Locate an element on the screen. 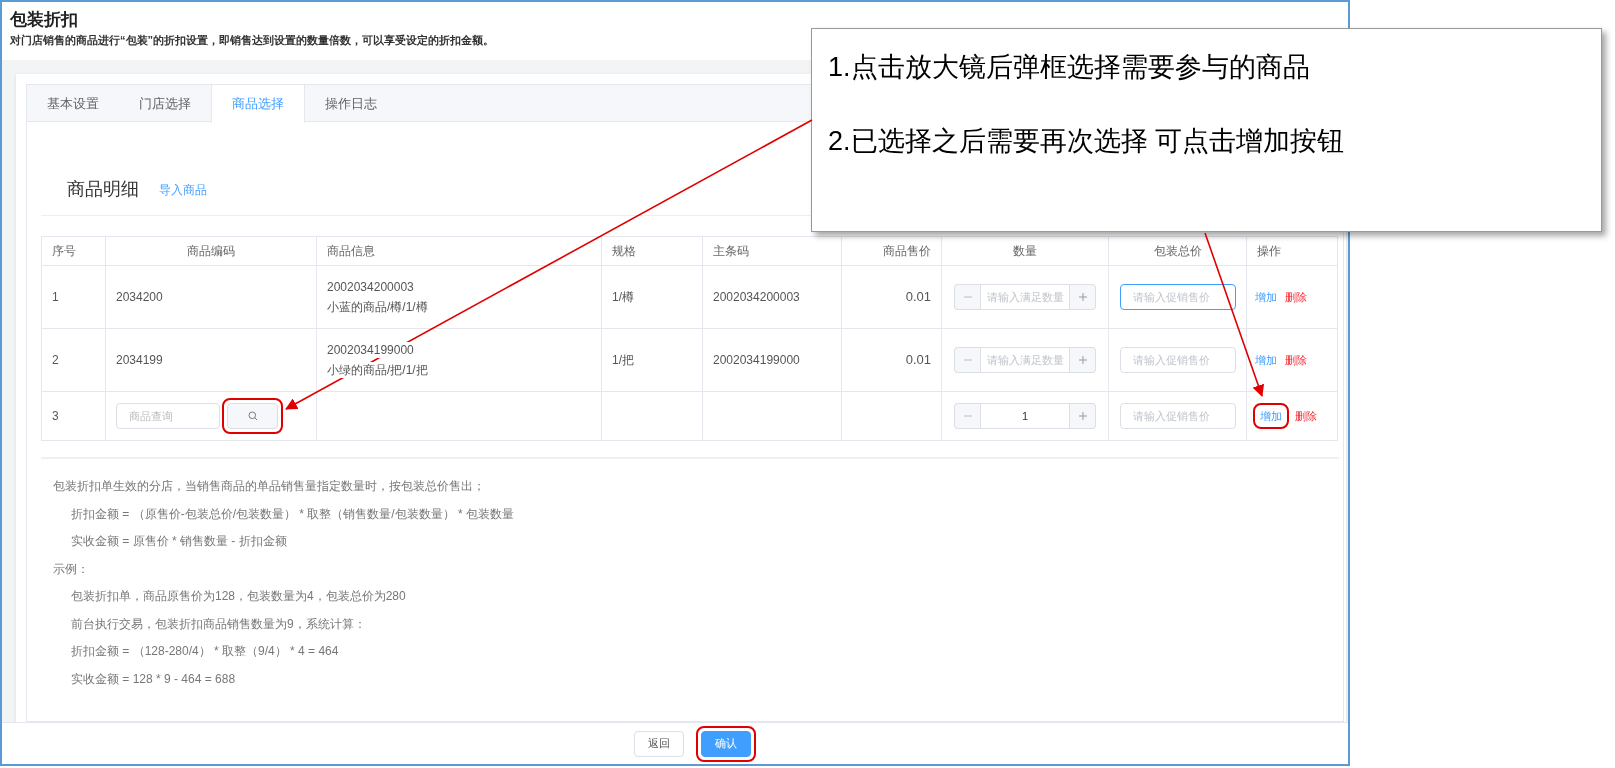 Image resolution: width=1615 pixels, height=768 pixels. column-header: 包装总价 is located at coordinates (1177, 251).